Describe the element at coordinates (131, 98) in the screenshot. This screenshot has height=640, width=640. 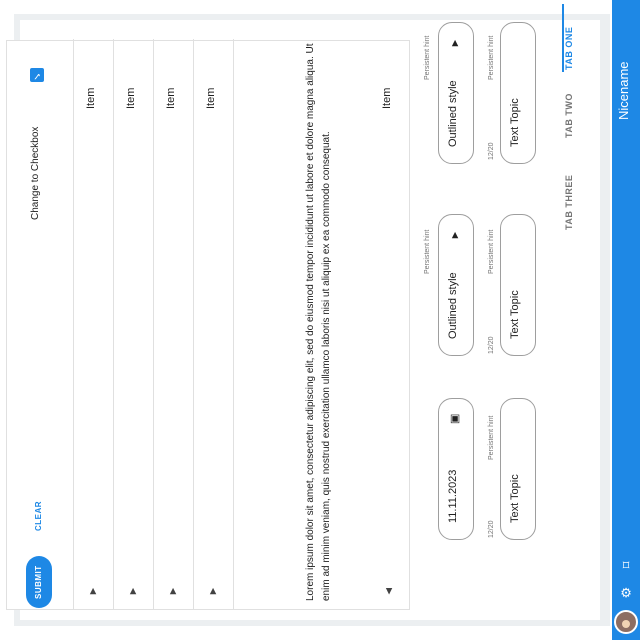
I see `accordion-item-4-title: Item` at that location.